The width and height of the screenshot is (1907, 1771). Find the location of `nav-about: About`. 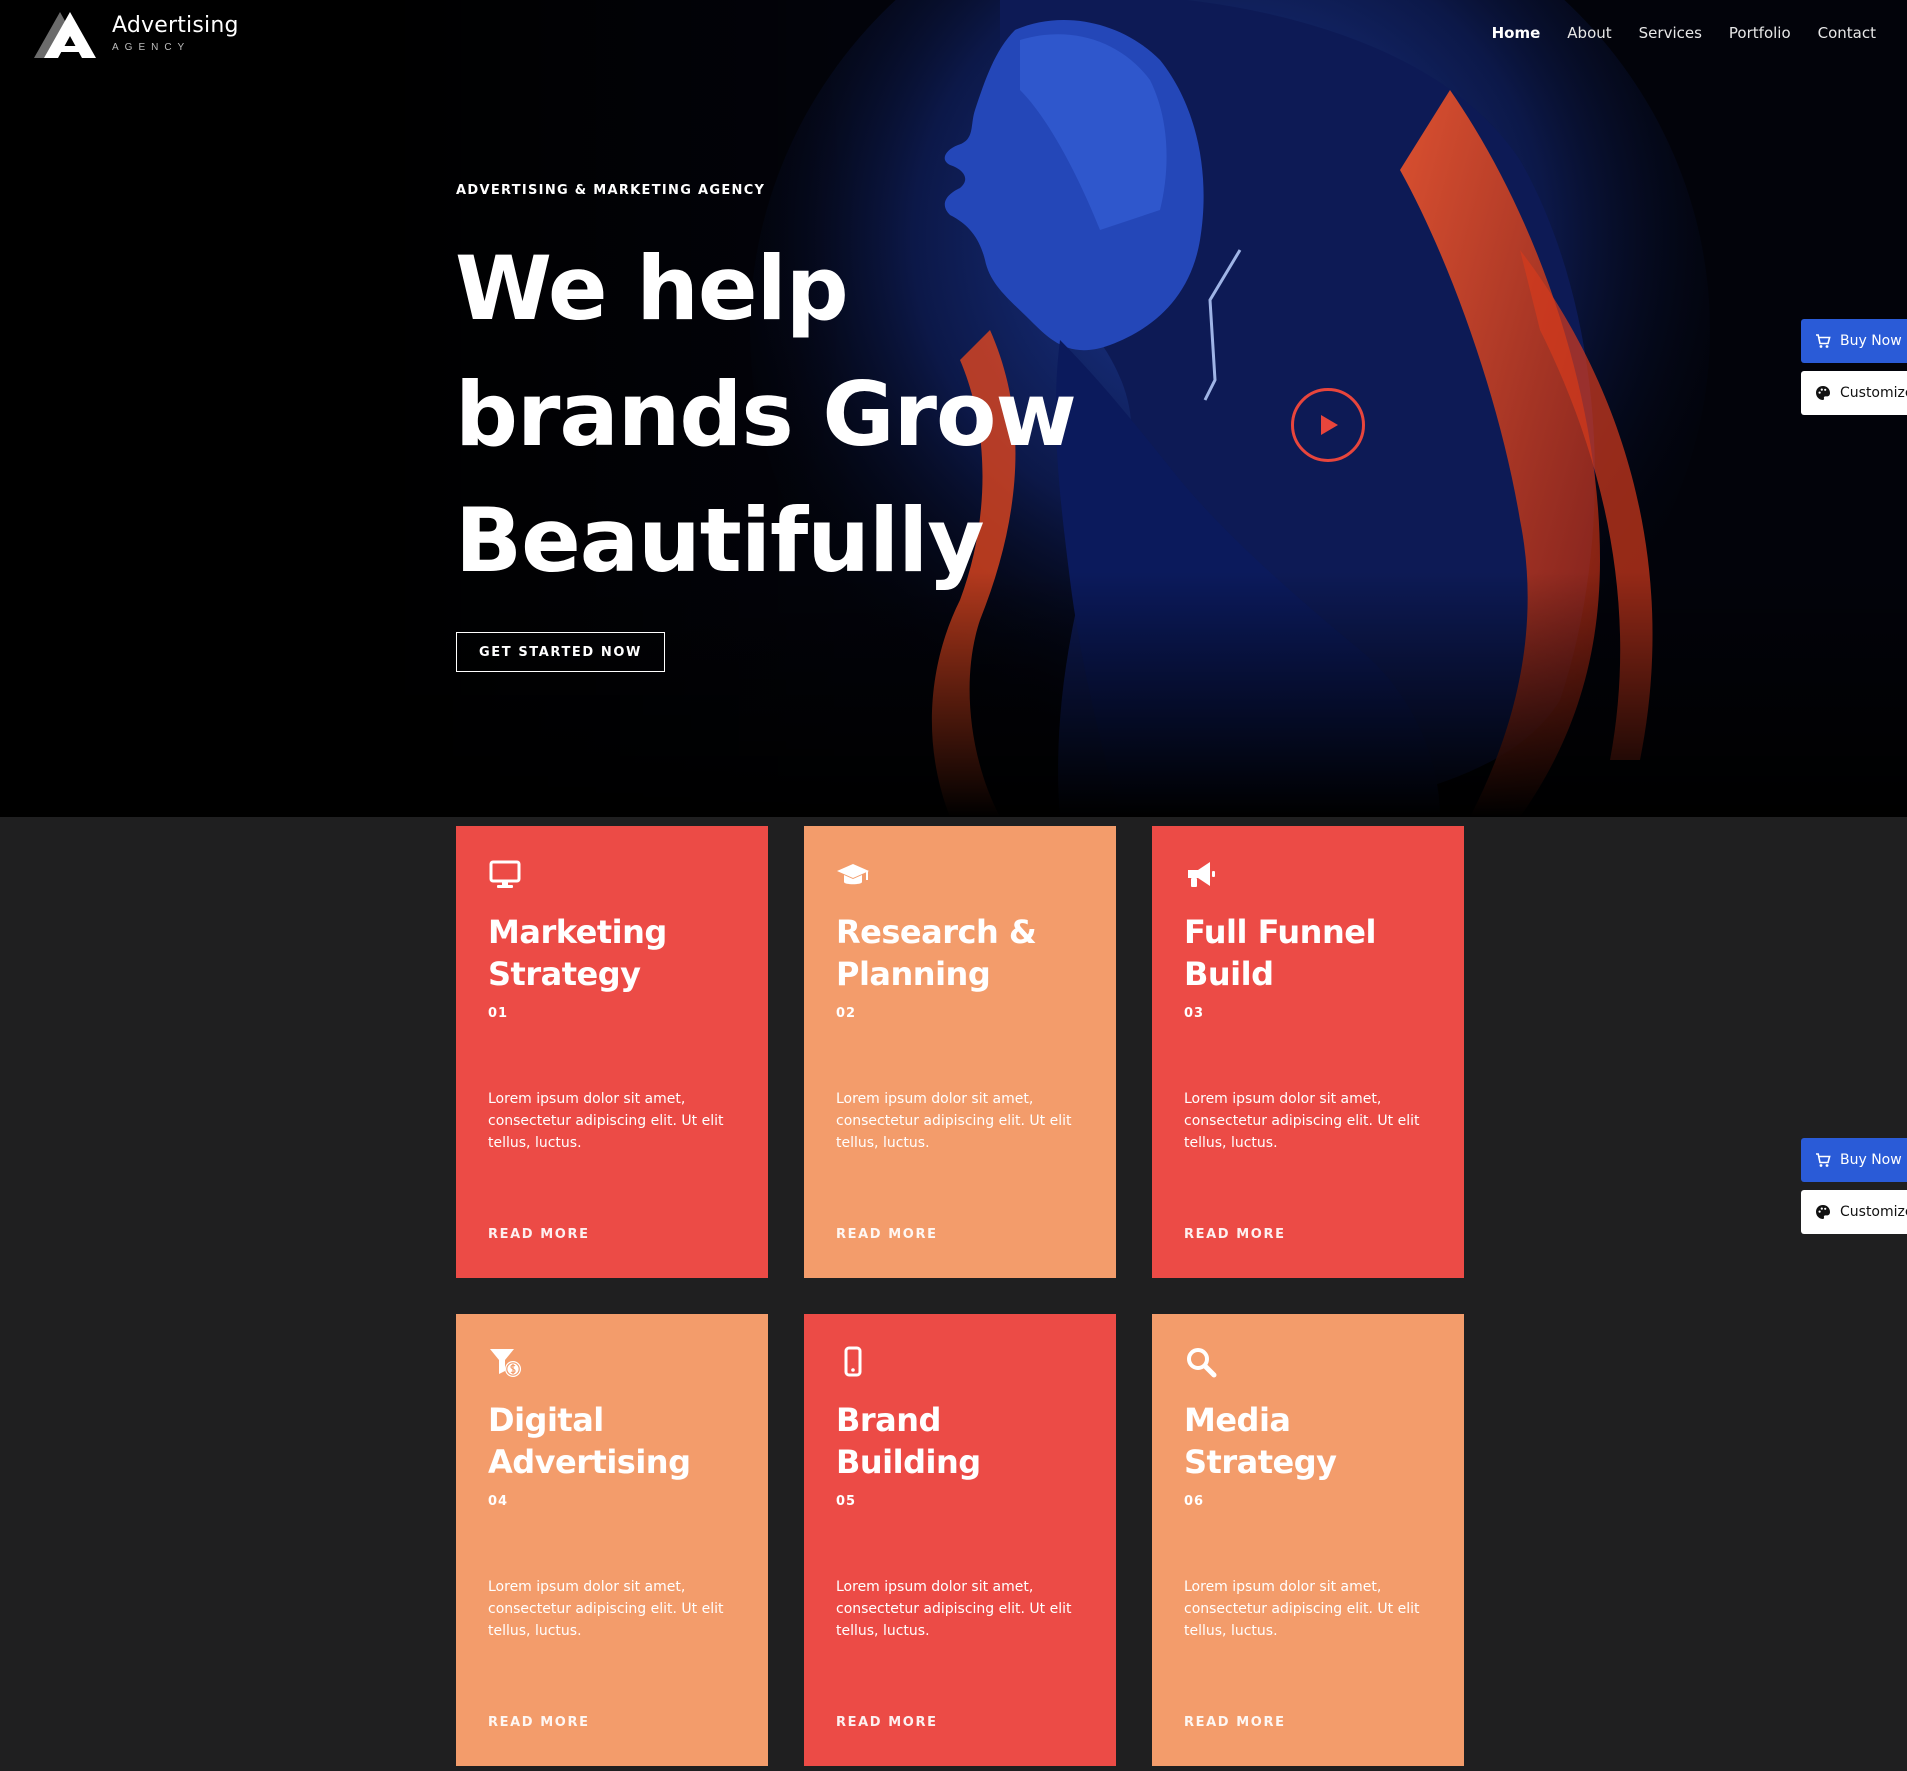

nav-about: About is located at coordinates (1589, 33).